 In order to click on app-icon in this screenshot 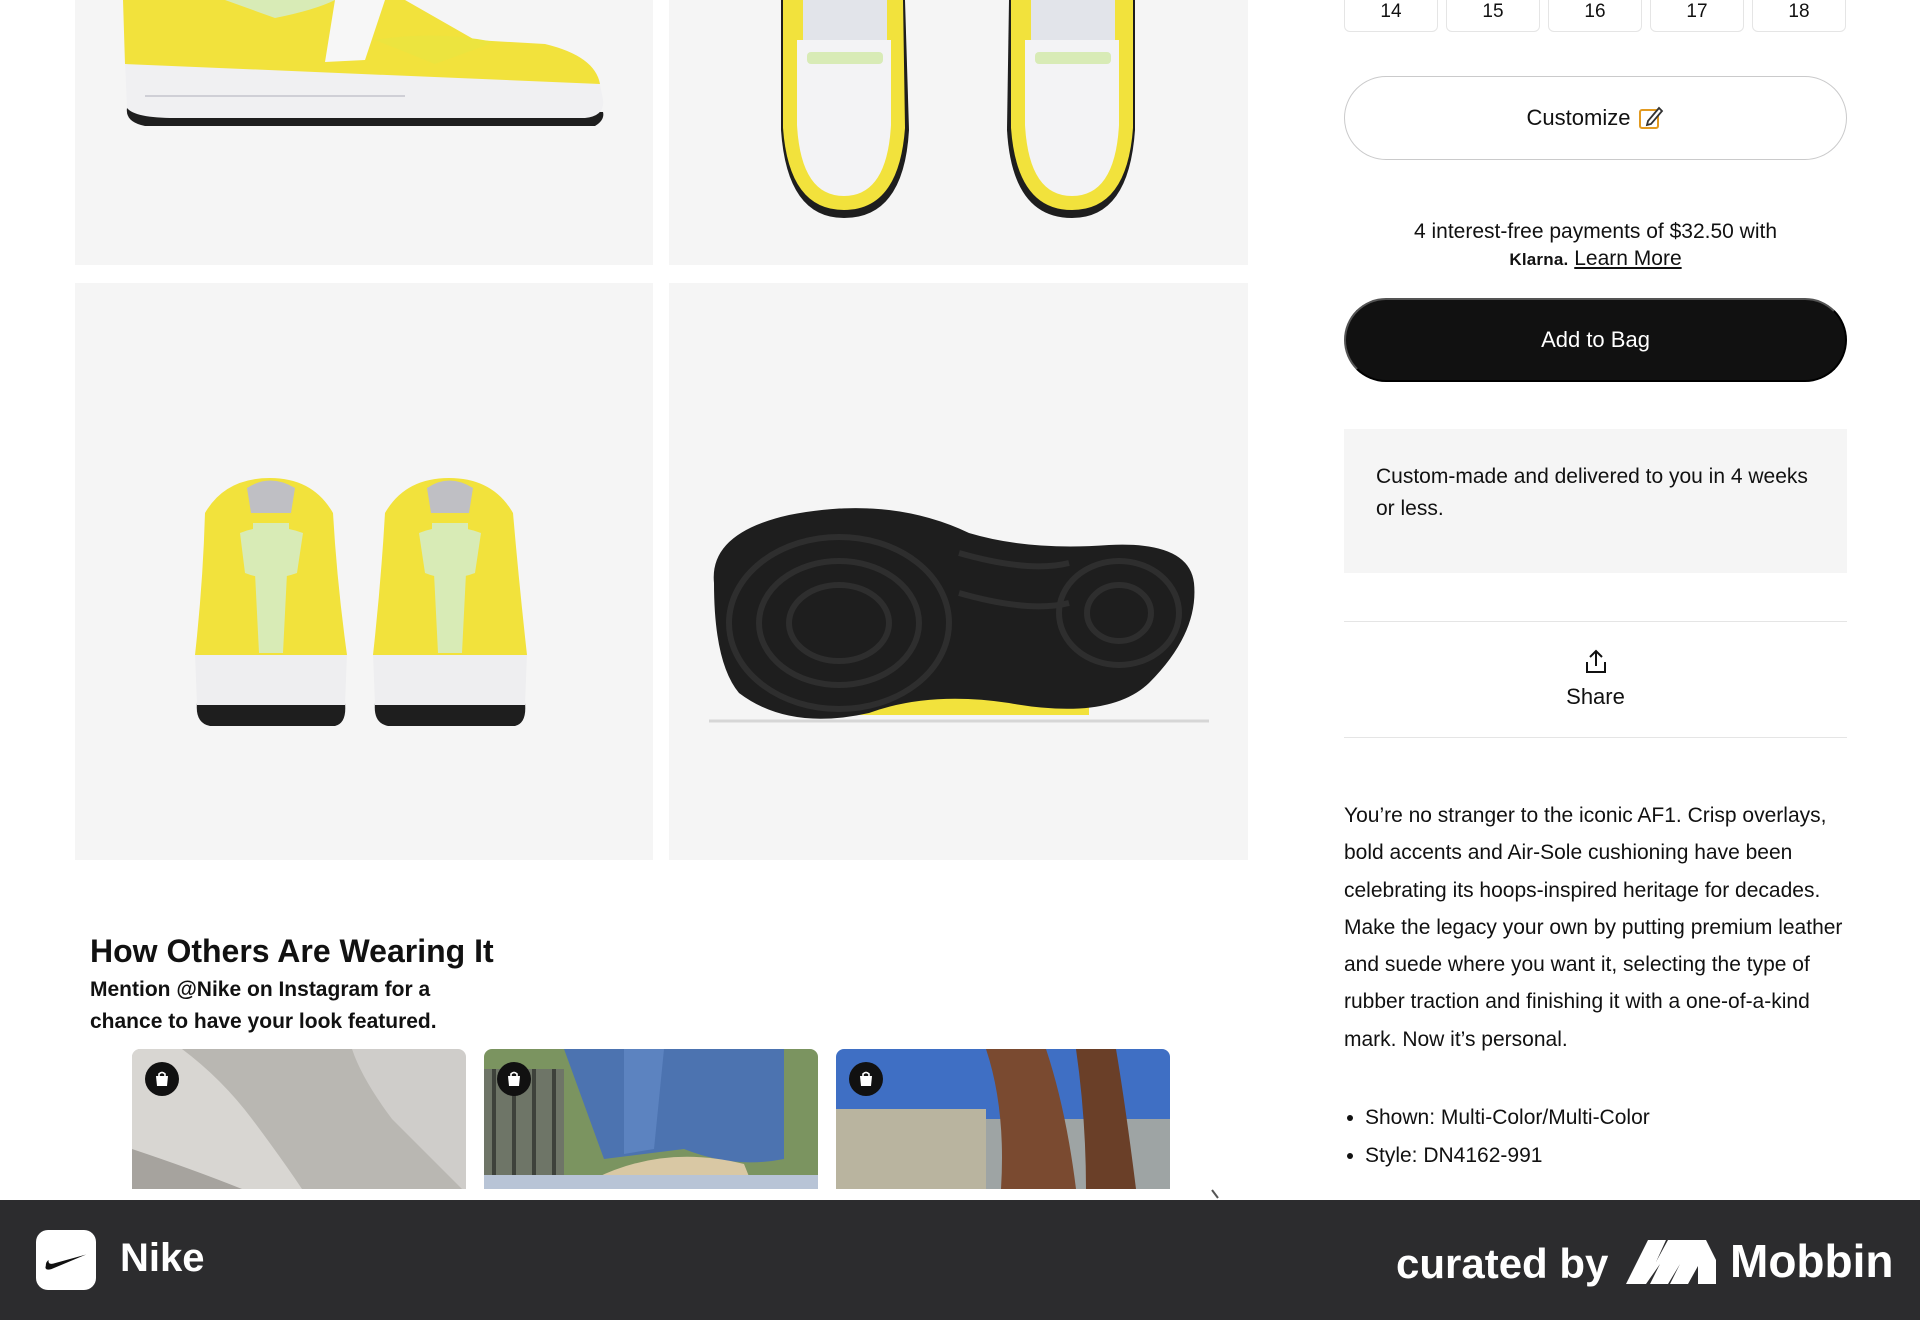, I will do `click(66, 1260)`.